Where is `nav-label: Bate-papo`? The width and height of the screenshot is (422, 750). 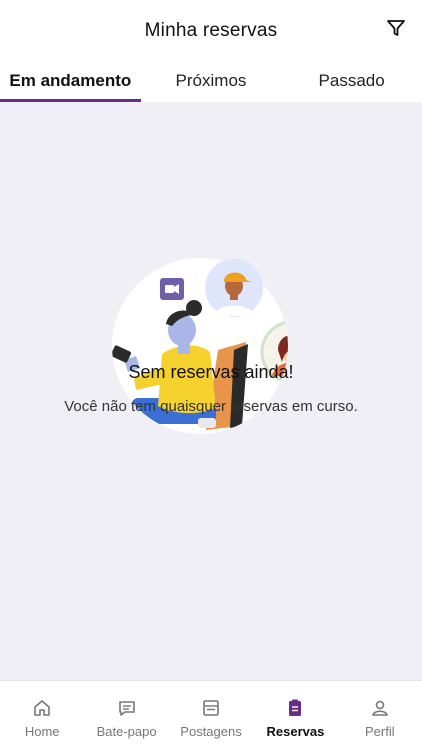 nav-label: Bate-papo is located at coordinates (126, 731).